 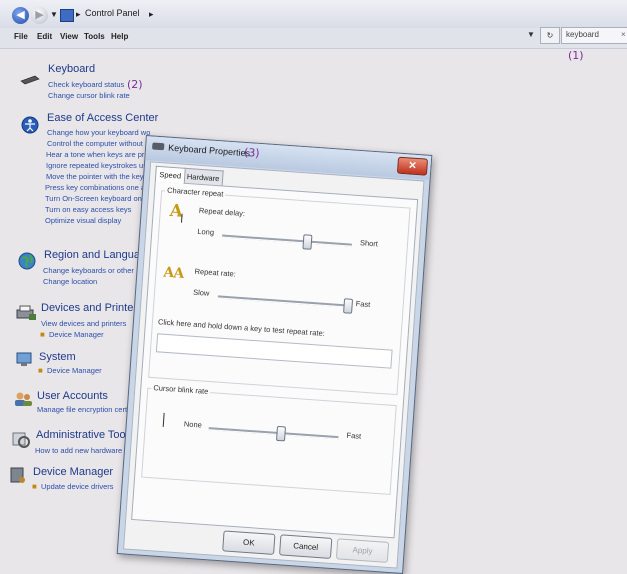 I want to click on computer-icon, so click(x=25, y=362).